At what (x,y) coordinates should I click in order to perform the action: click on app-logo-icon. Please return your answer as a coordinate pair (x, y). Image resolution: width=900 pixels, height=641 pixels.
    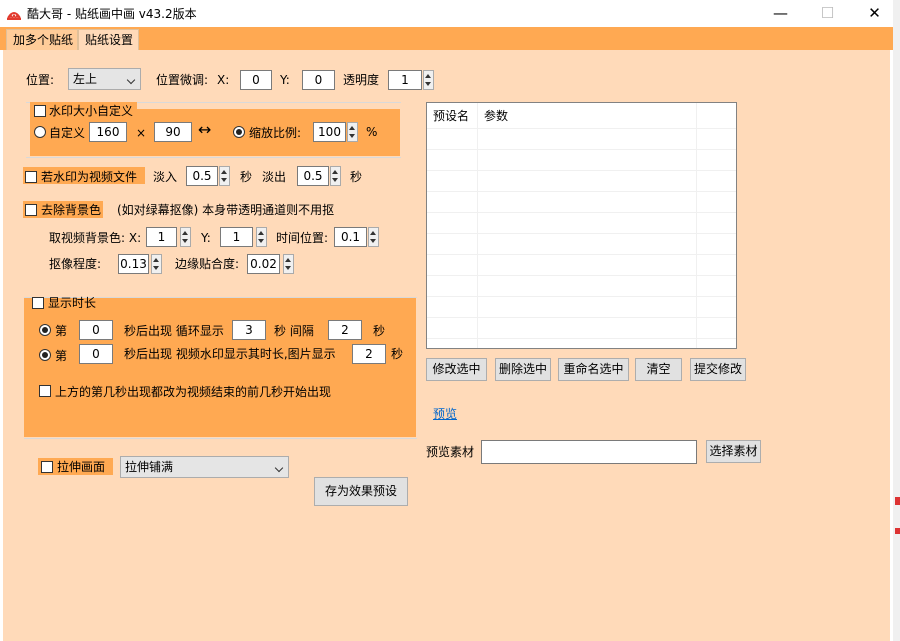
    Looking at the image, I should click on (14, 16).